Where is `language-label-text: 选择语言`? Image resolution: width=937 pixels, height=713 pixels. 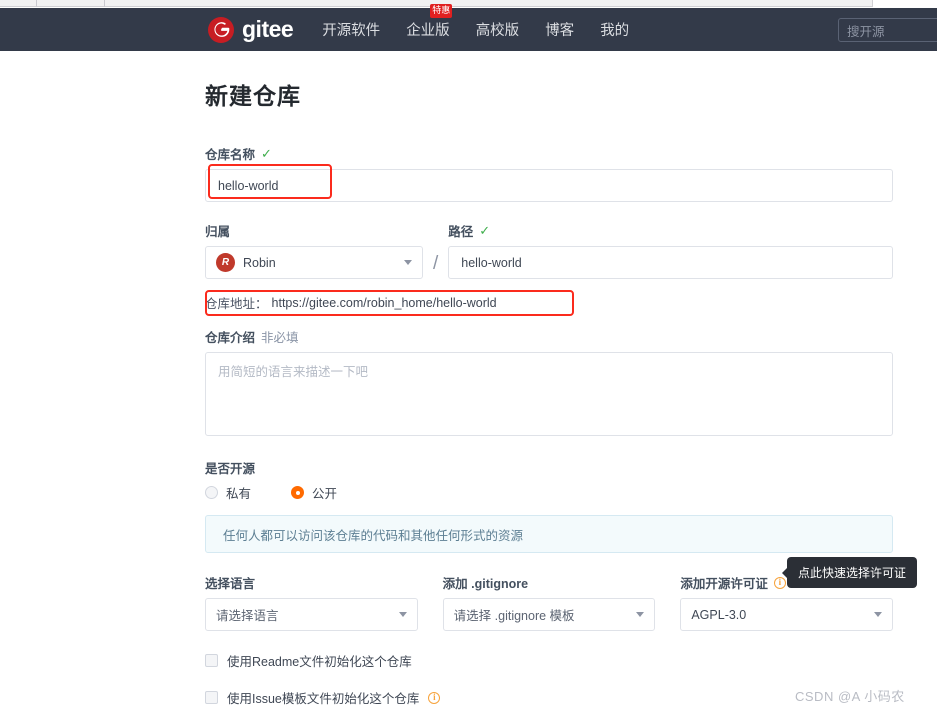
language-label-text: 选择语言 is located at coordinates (230, 584).